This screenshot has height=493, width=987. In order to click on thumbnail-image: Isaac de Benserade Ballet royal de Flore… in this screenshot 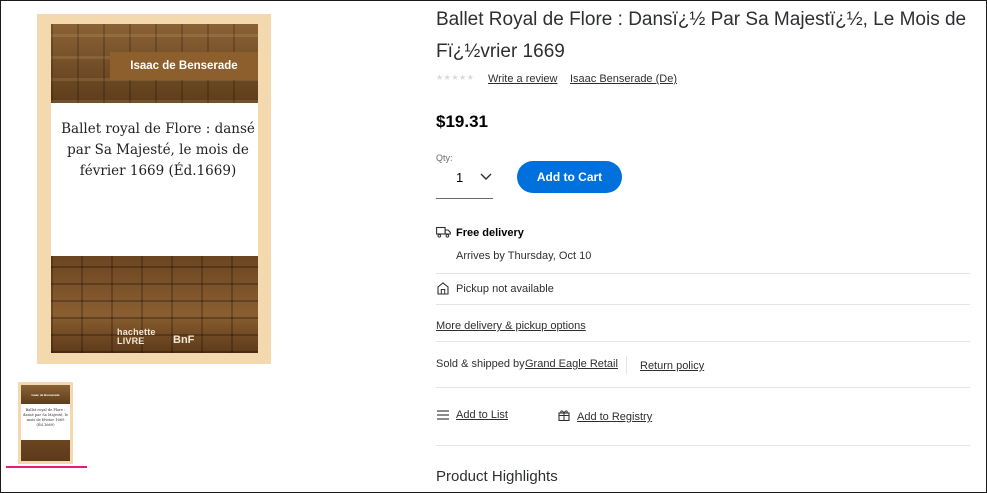, I will do `click(45, 423)`.